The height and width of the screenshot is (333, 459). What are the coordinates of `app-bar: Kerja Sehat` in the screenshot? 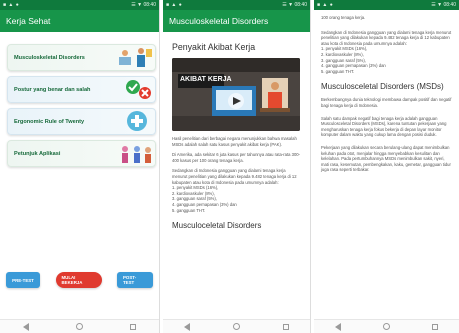 It's located at (79, 21).